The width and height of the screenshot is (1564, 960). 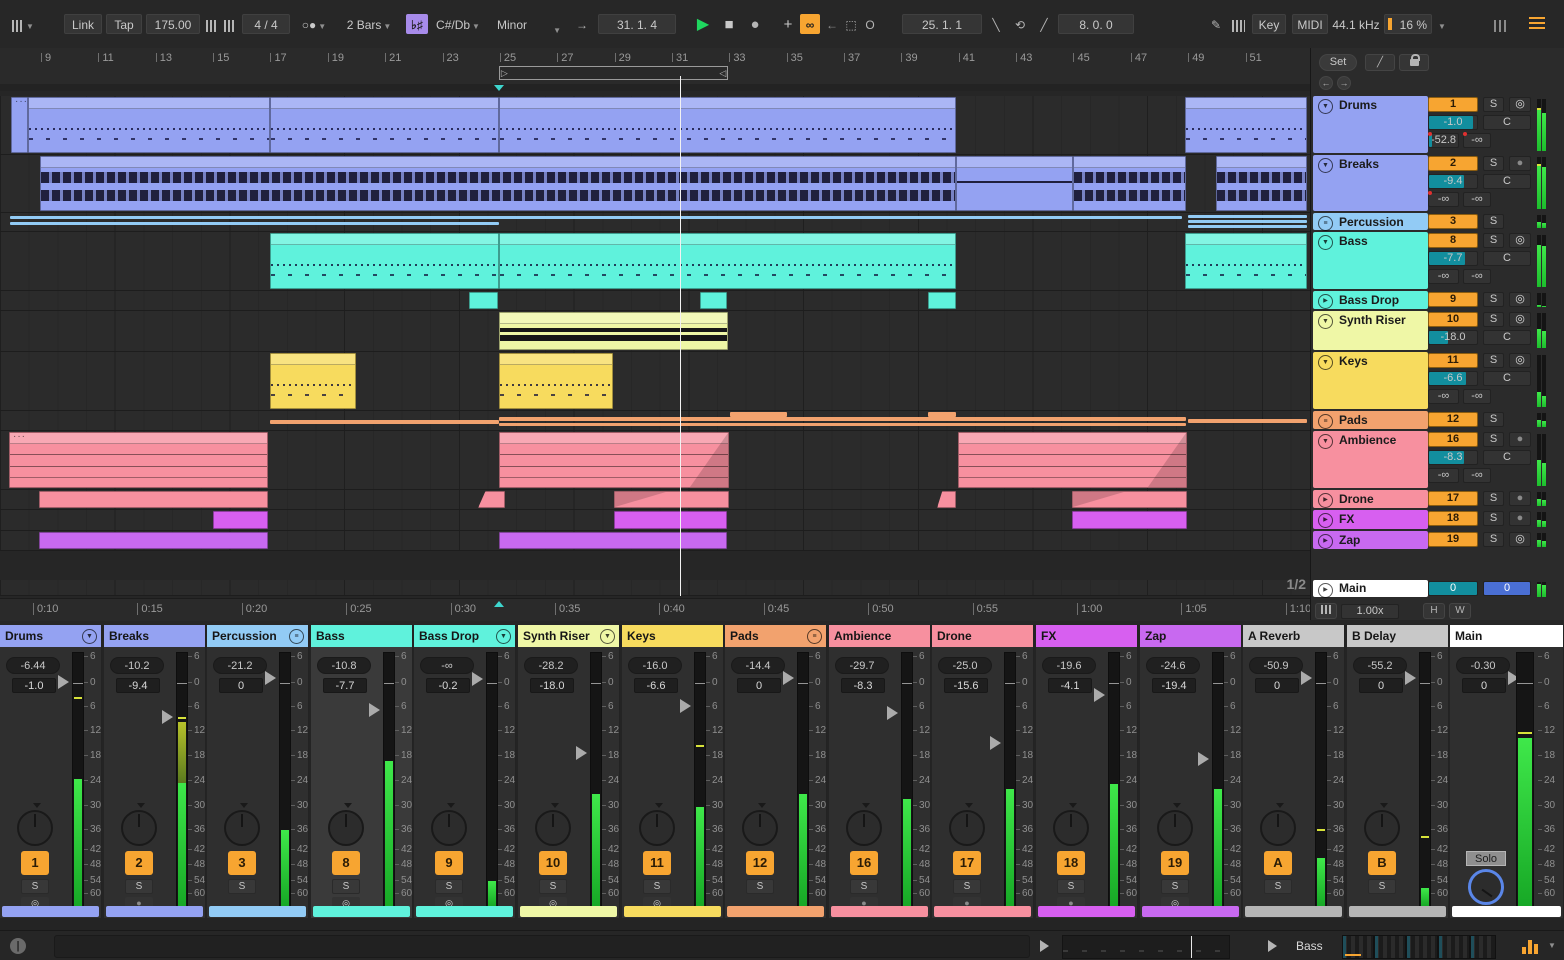 What do you see at coordinates (613, 331) in the screenshot?
I see `clip-synth-riser` at bounding box center [613, 331].